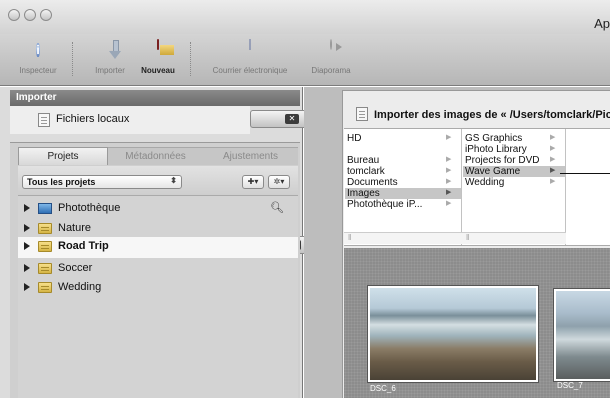 The width and height of the screenshot is (610, 398). Describe the element at coordinates (173, 180) in the screenshot. I see `popup-arrows-icon: ⬍` at that location.